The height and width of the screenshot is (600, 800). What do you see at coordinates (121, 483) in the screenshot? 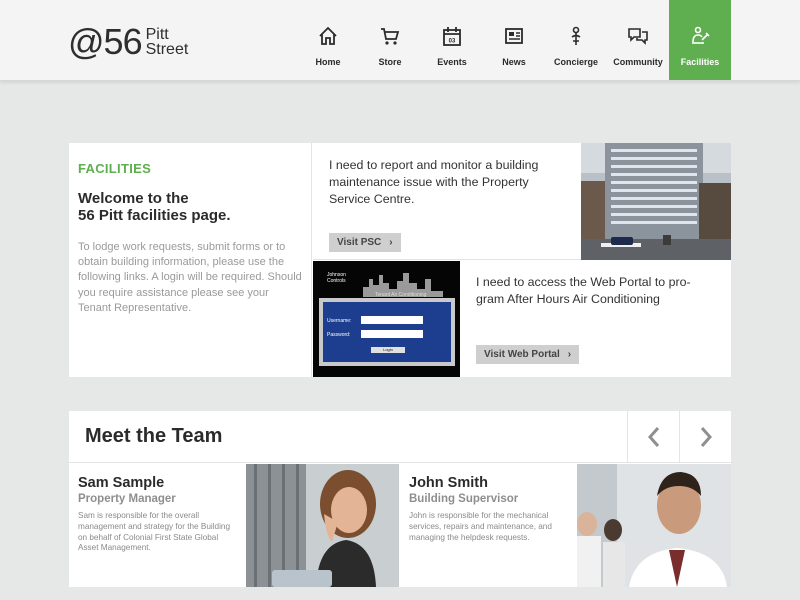
I see `member-name: Sam Sample` at bounding box center [121, 483].